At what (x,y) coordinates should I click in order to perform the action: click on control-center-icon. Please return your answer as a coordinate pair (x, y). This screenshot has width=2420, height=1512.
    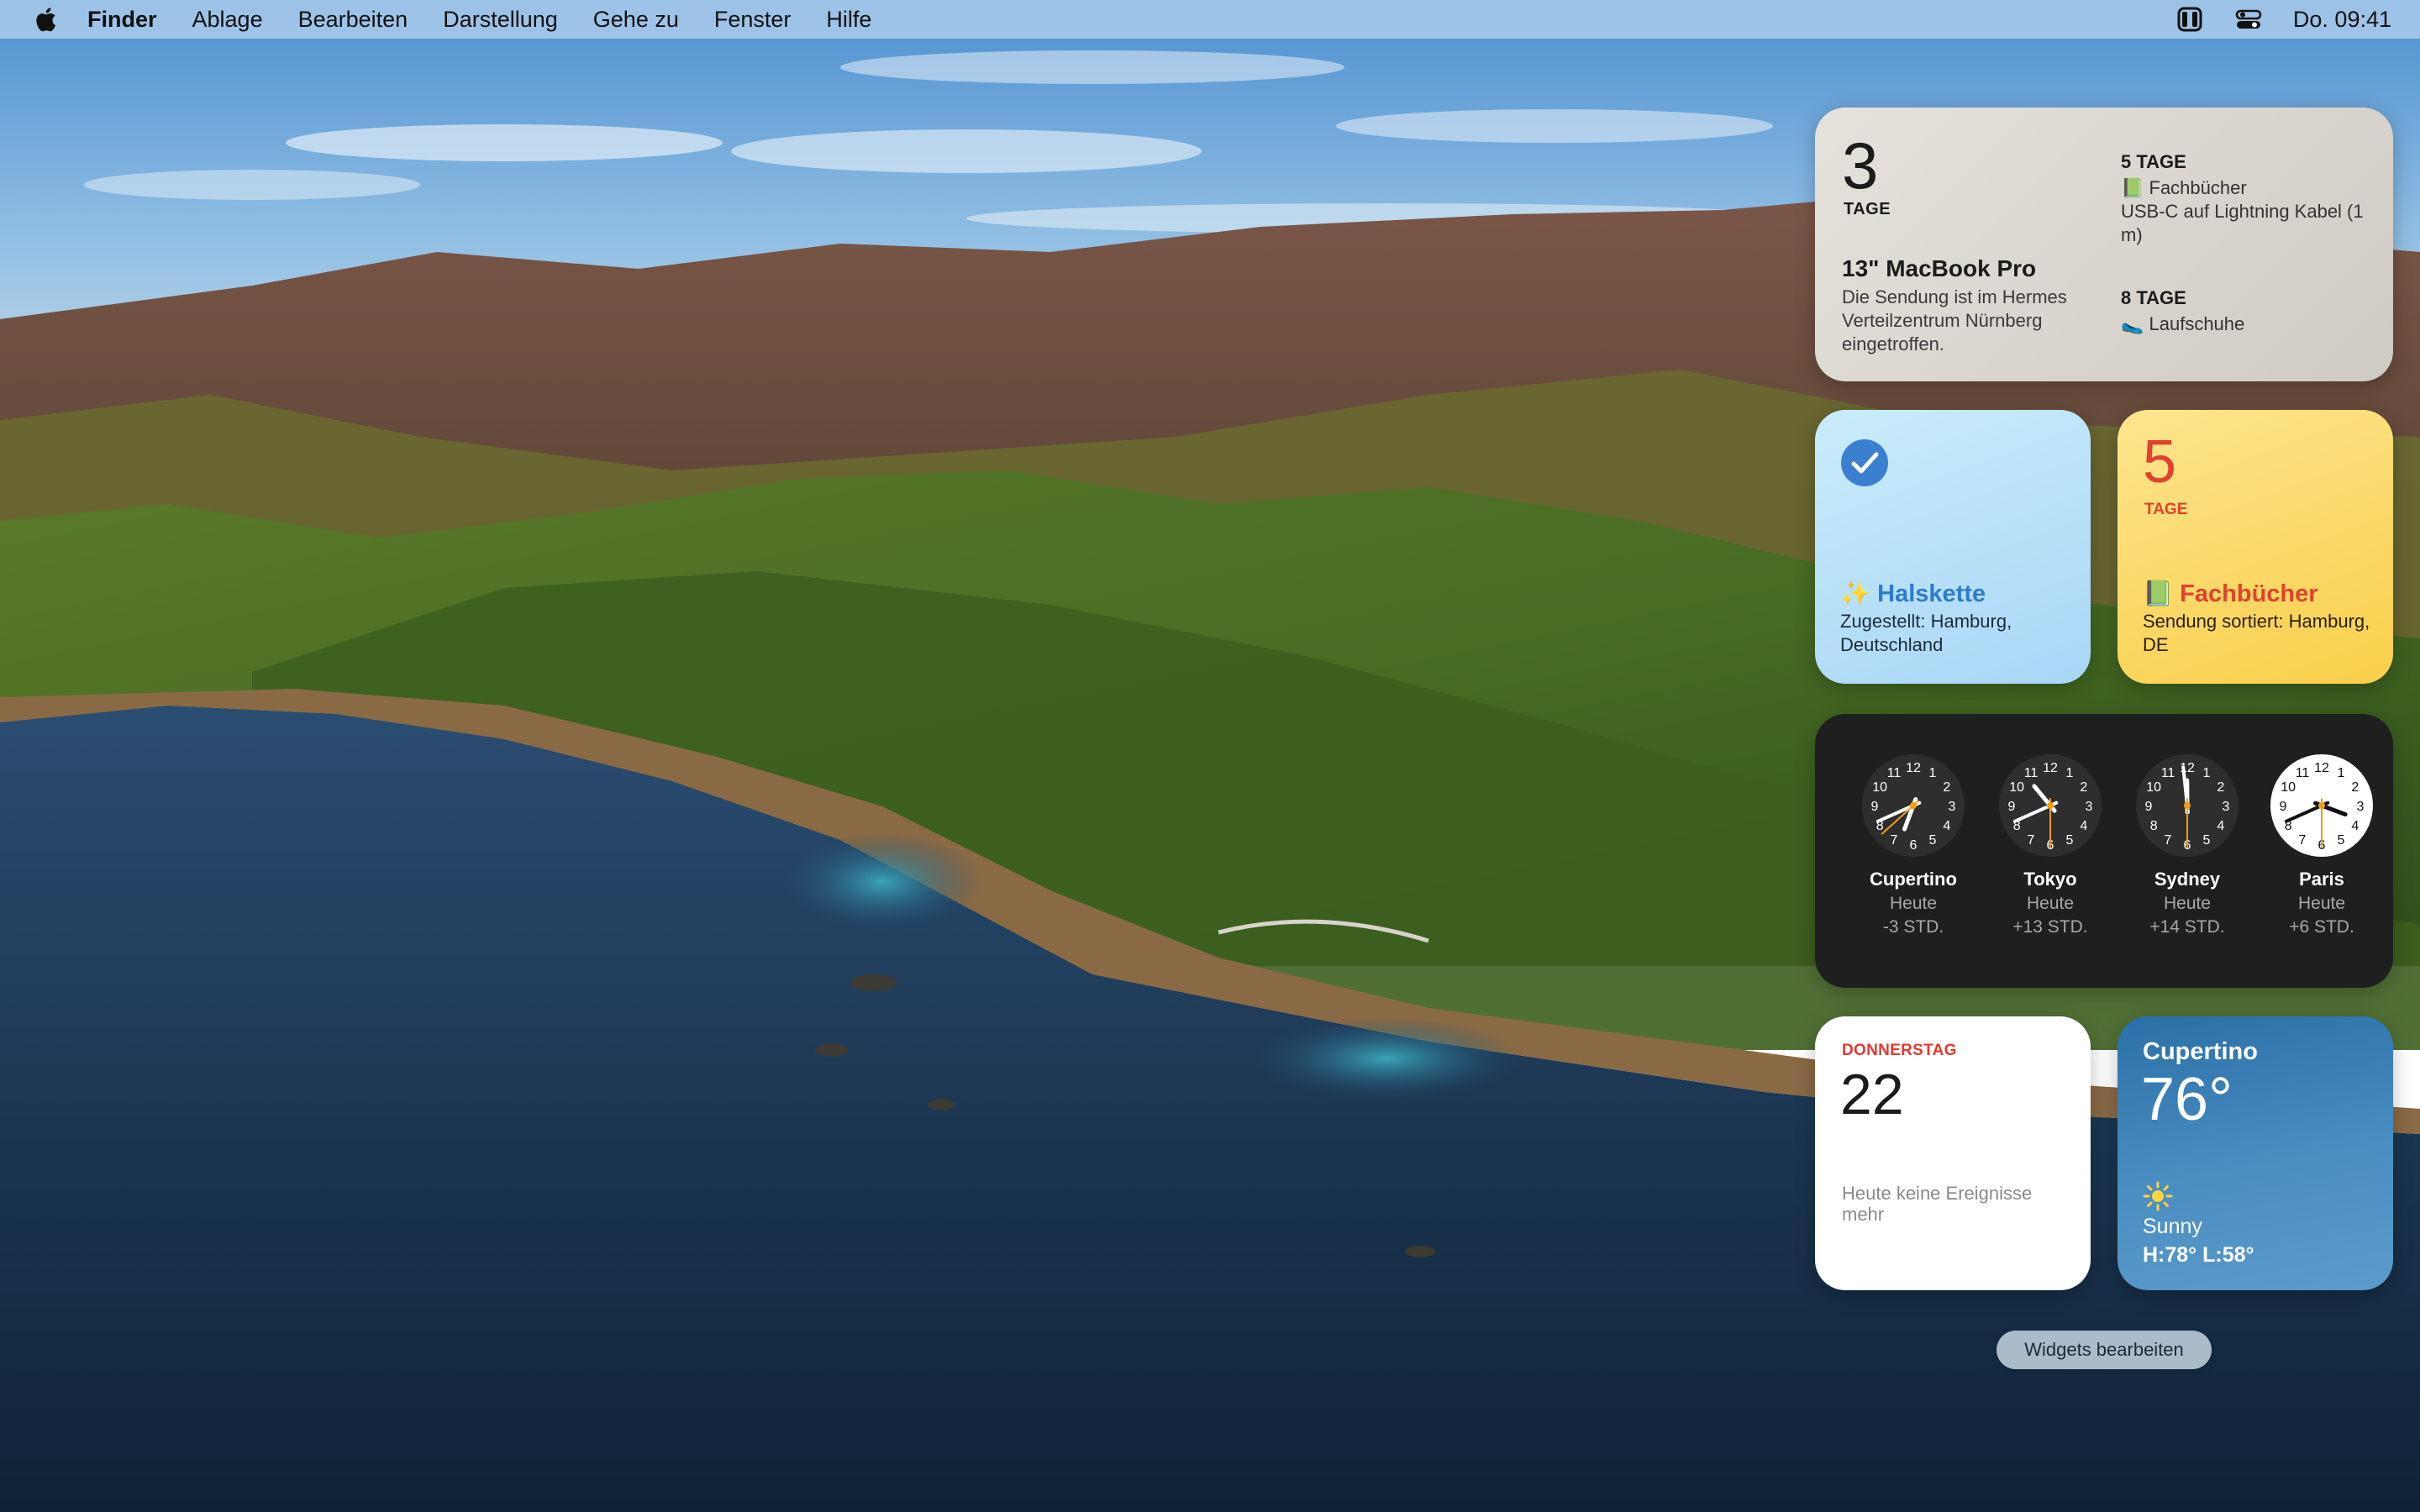
    Looking at the image, I should click on (2248, 19).